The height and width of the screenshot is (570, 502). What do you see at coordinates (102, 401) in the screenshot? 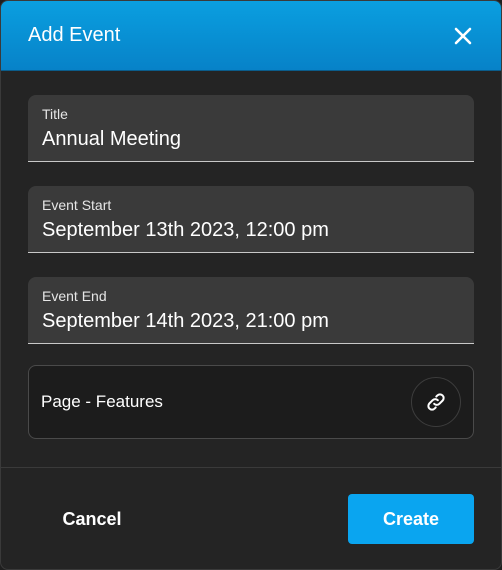
I see `page-link-label: Page - Features` at bounding box center [102, 401].